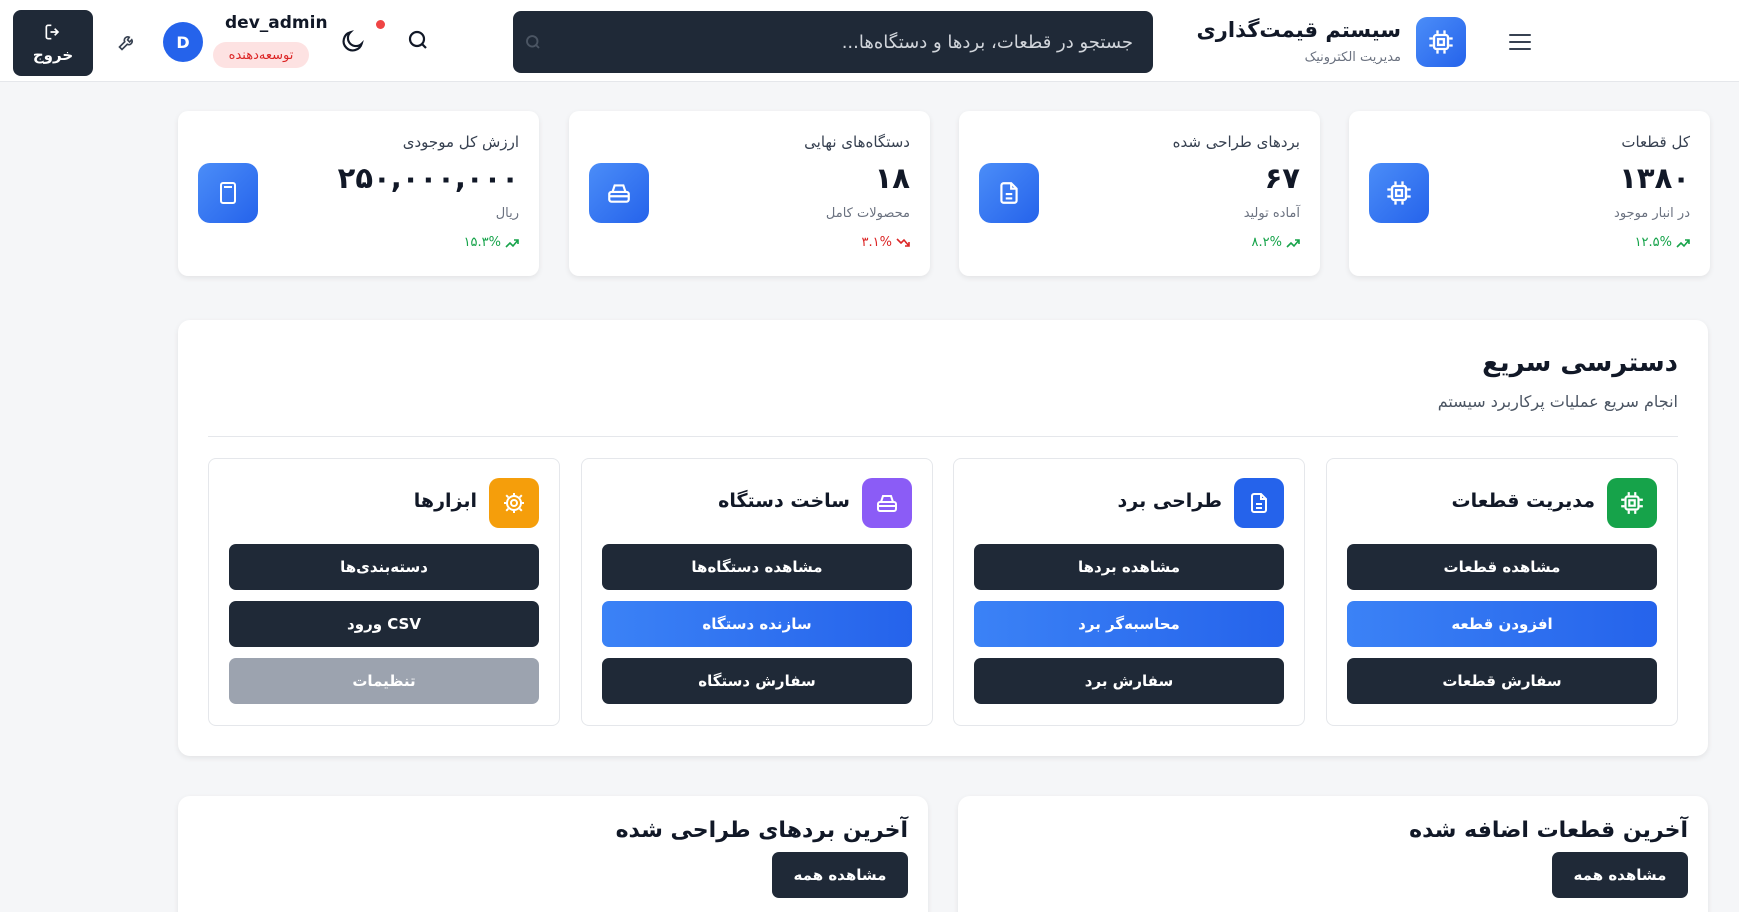  I want to click on stat-change: ۱۵.۳%, so click(491, 242).